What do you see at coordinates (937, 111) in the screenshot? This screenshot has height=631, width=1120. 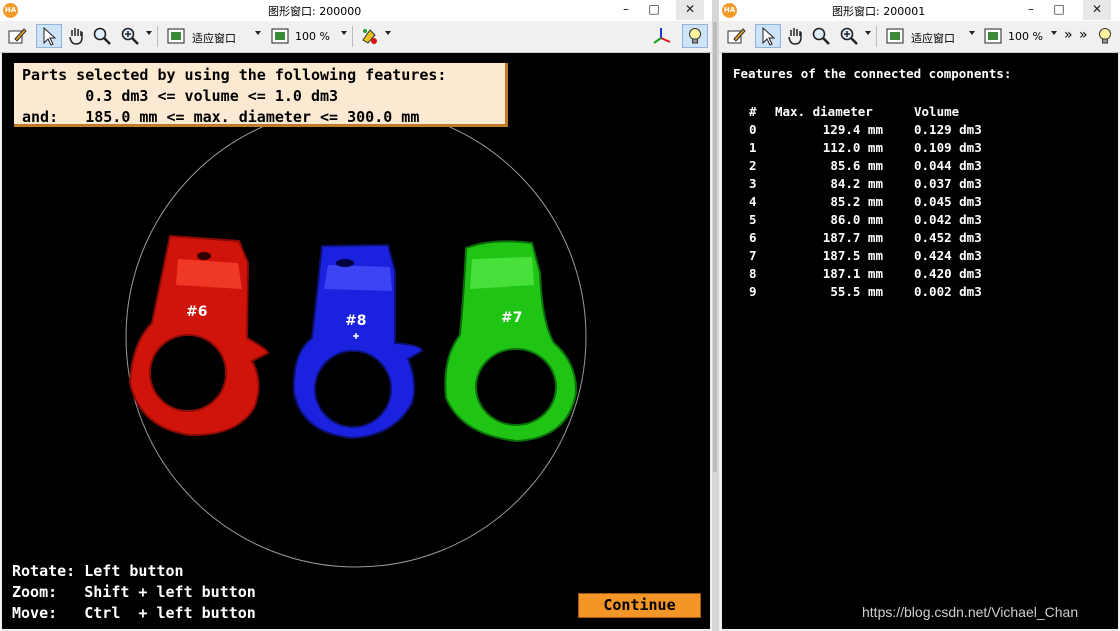 I see `column-header-volume: Volume` at bounding box center [937, 111].